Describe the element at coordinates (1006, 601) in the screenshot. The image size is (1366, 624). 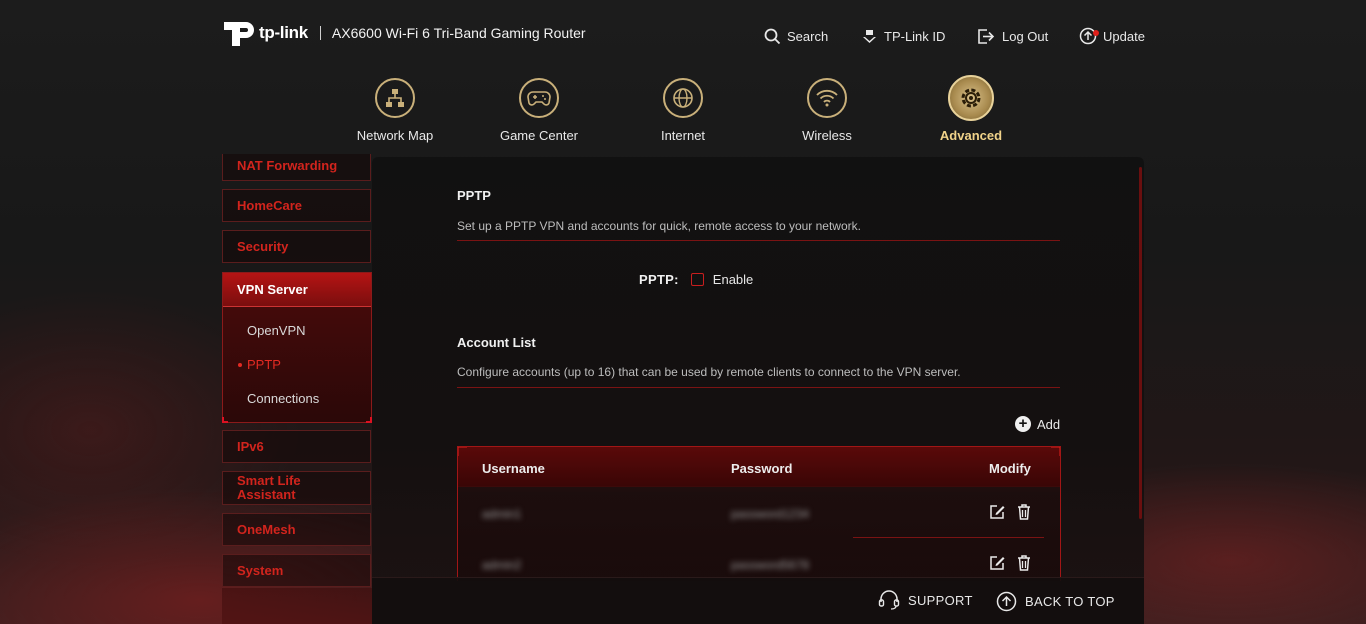
I see `arrow-up-circle-icon` at that location.